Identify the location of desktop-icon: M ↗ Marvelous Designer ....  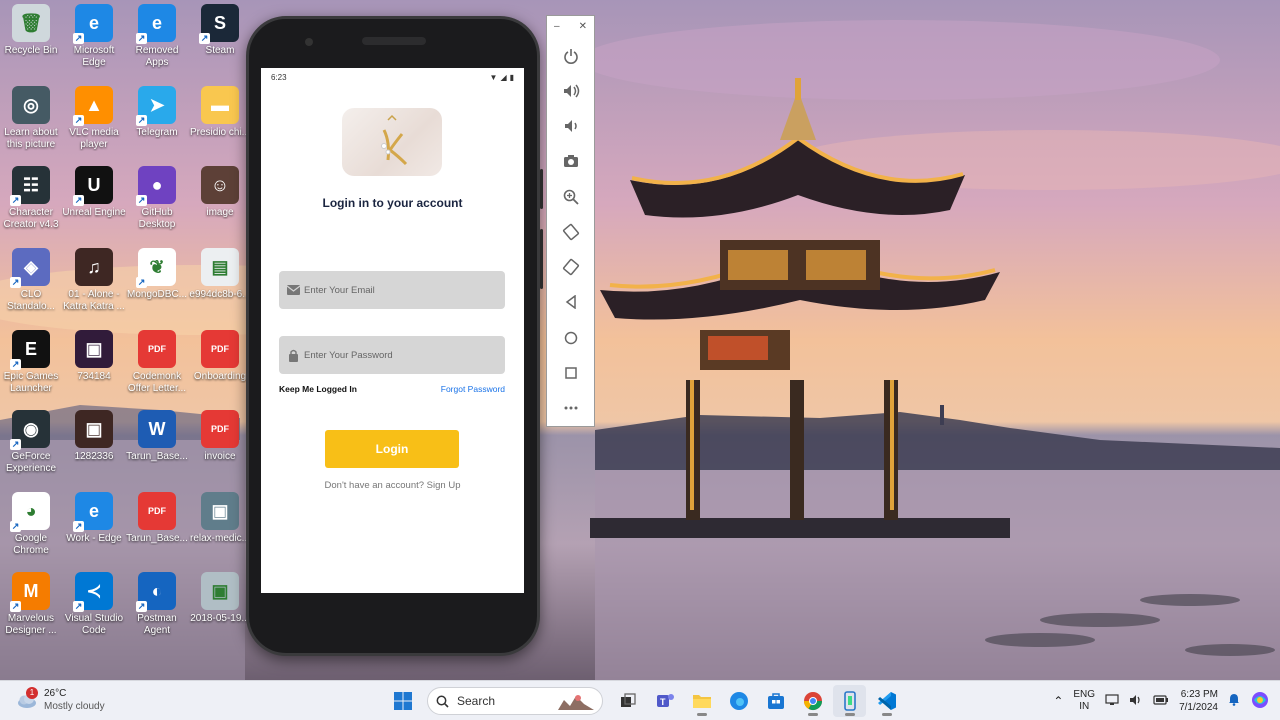
(31, 604).